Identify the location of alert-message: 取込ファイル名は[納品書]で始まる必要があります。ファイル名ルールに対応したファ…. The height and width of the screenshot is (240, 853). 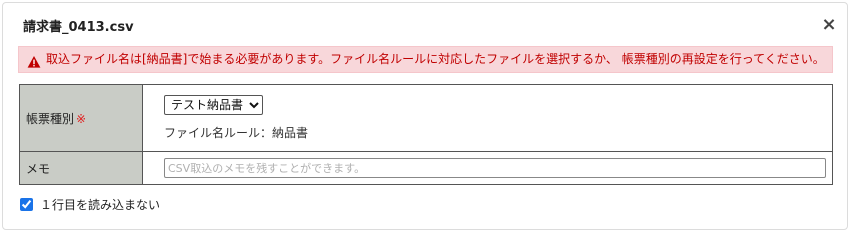
(435, 59).